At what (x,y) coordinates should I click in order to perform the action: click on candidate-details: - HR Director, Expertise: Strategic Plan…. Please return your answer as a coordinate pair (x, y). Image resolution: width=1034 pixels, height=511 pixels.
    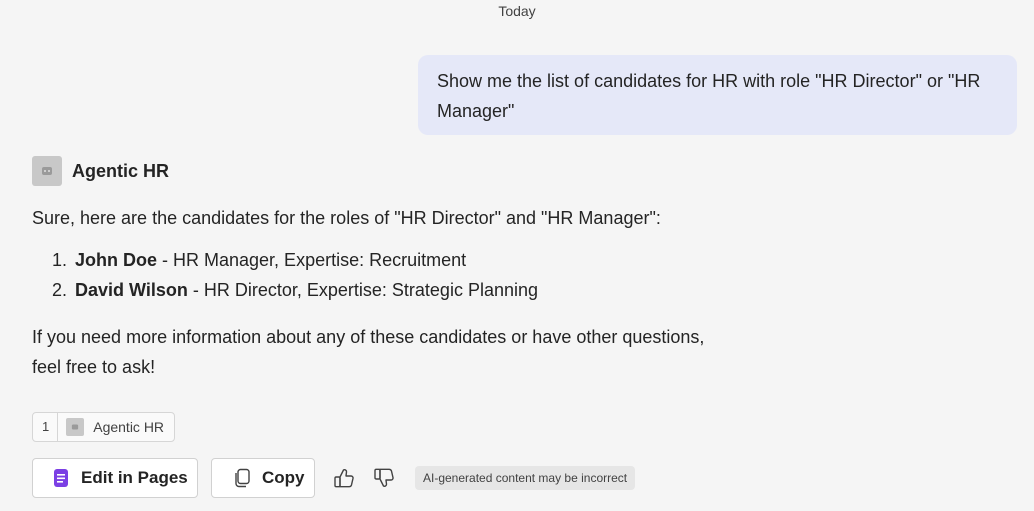
    Looking at the image, I should click on (362, 290).